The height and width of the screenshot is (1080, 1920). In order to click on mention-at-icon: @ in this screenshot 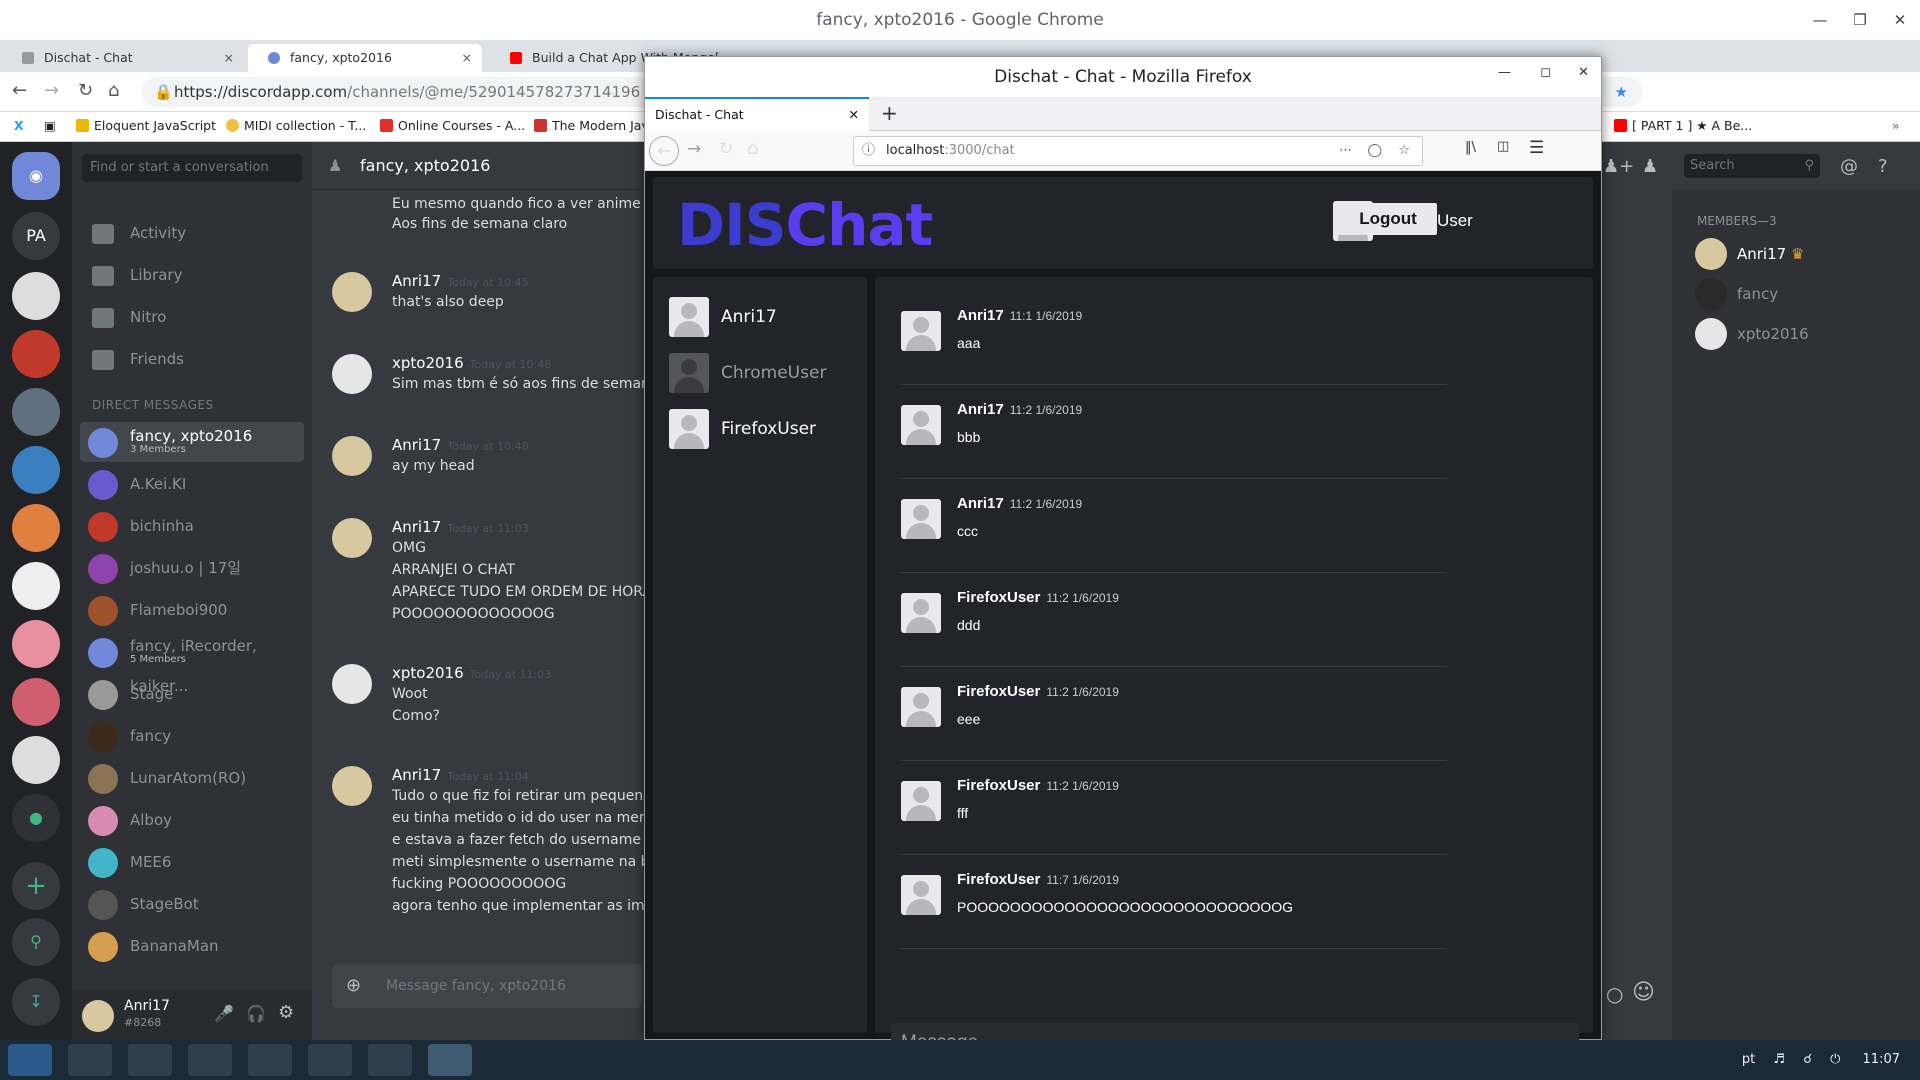, I will do `click(1849, 166)`.